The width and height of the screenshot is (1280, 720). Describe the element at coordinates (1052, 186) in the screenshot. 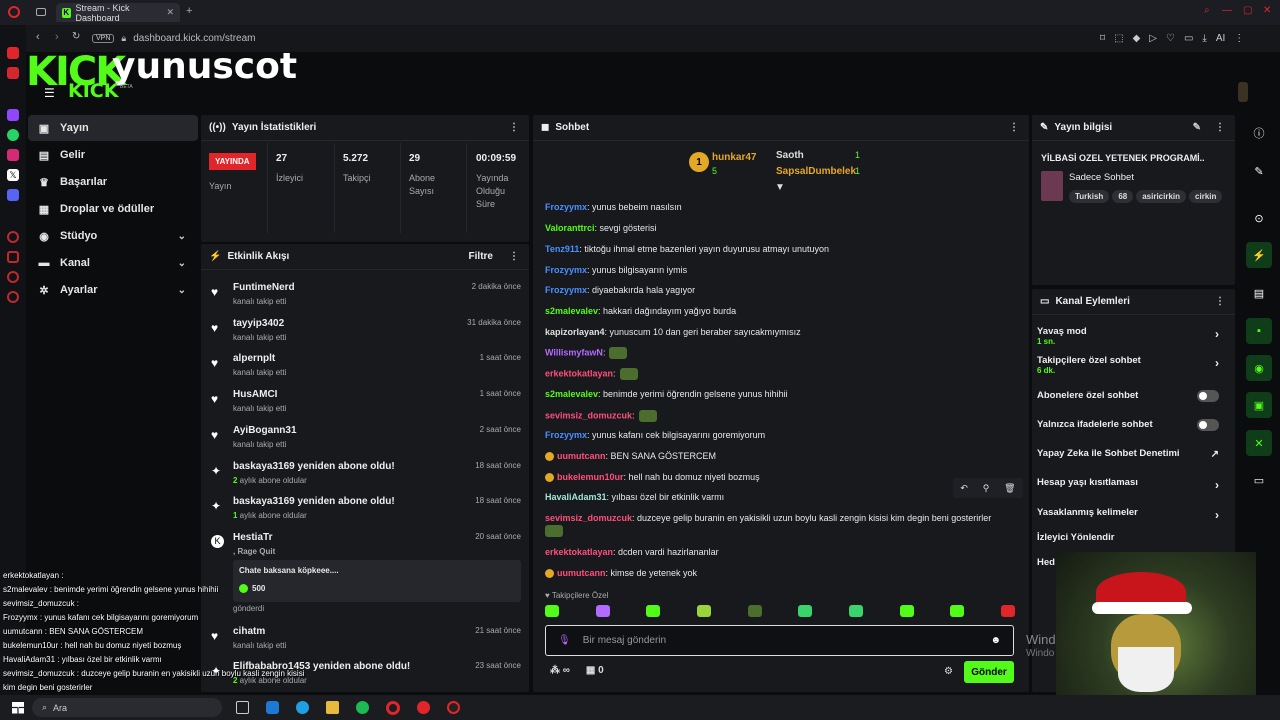

I see `category-thumbnail` at that location.